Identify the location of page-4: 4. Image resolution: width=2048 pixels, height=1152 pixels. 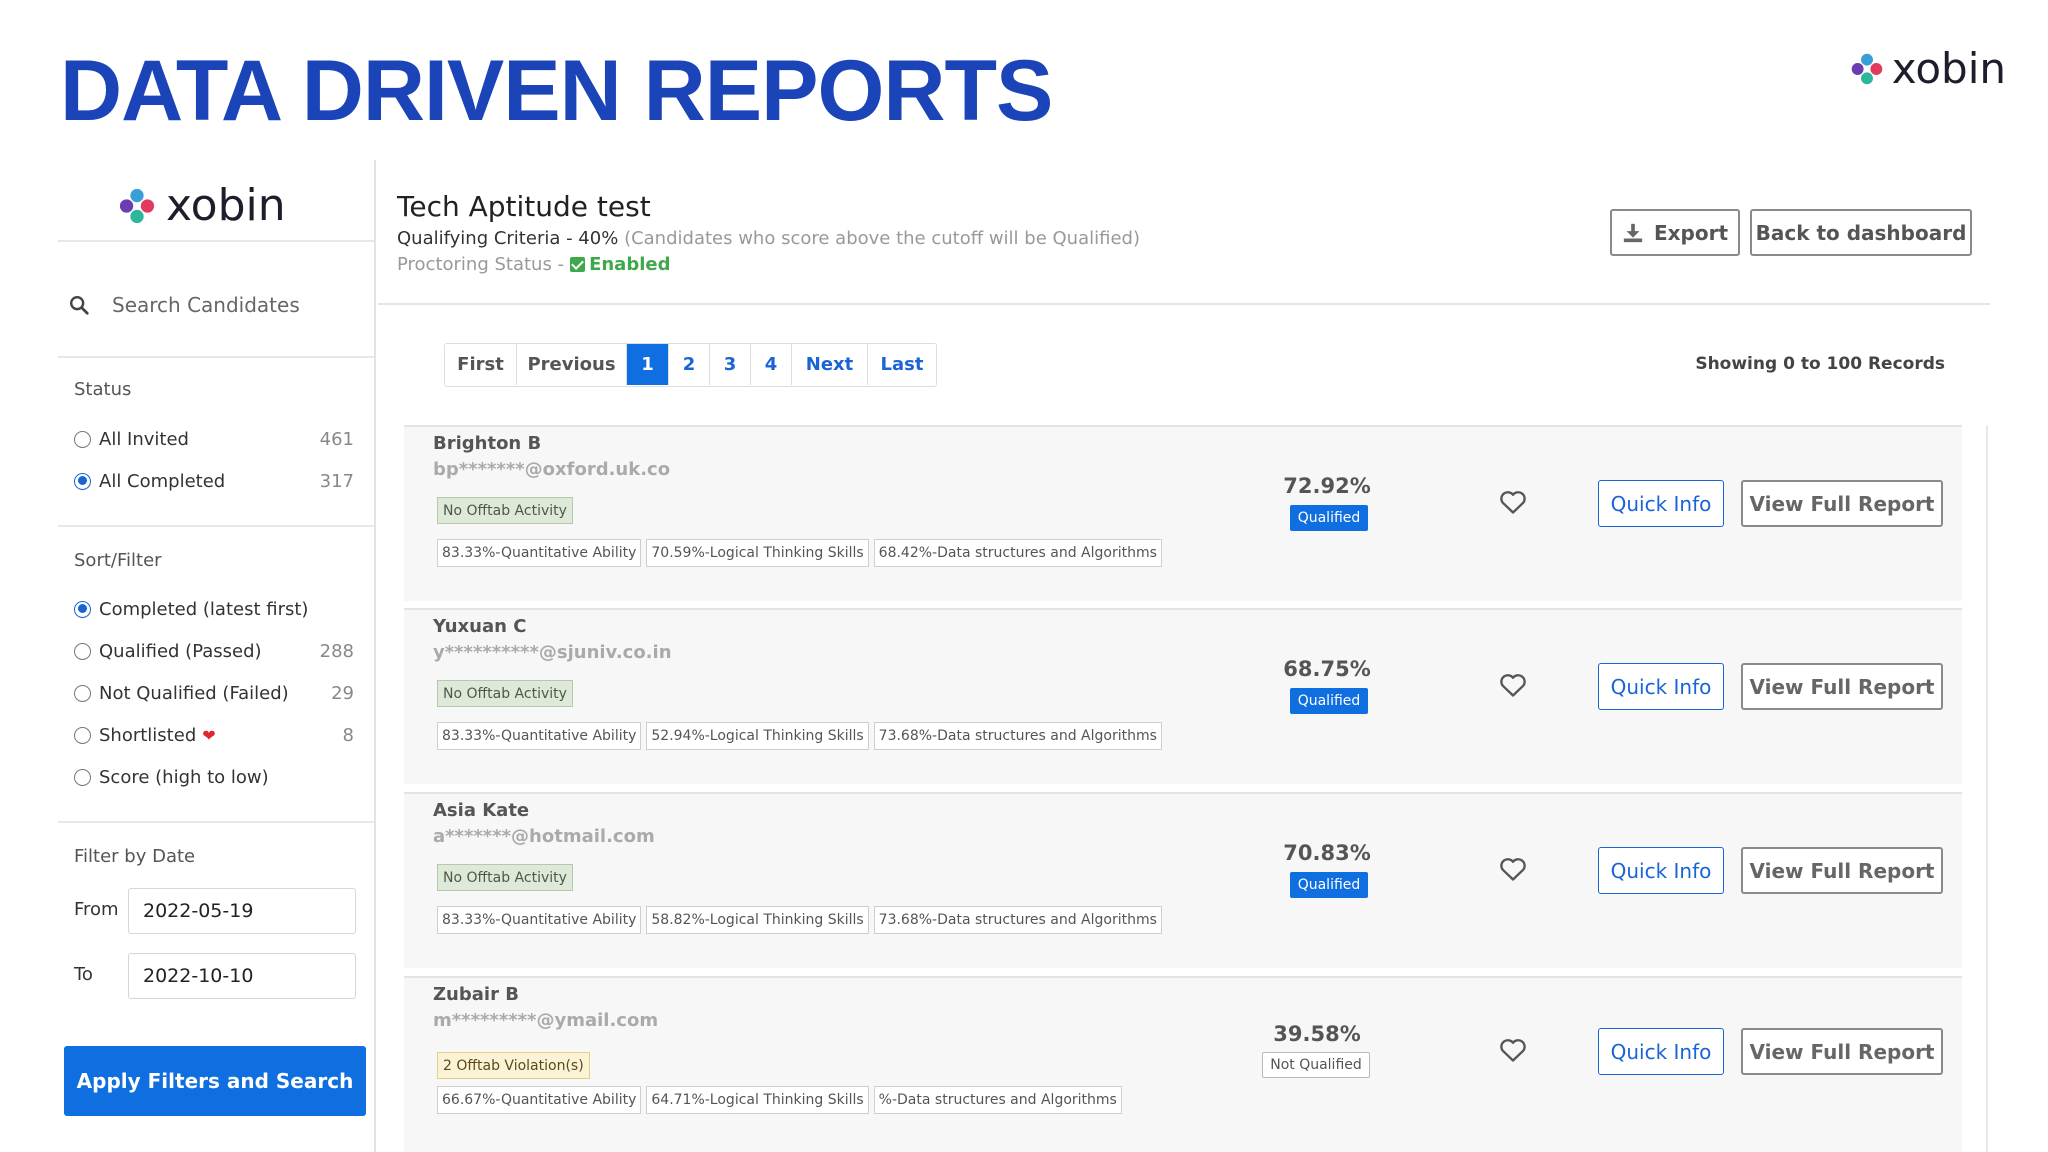
(771, 364).